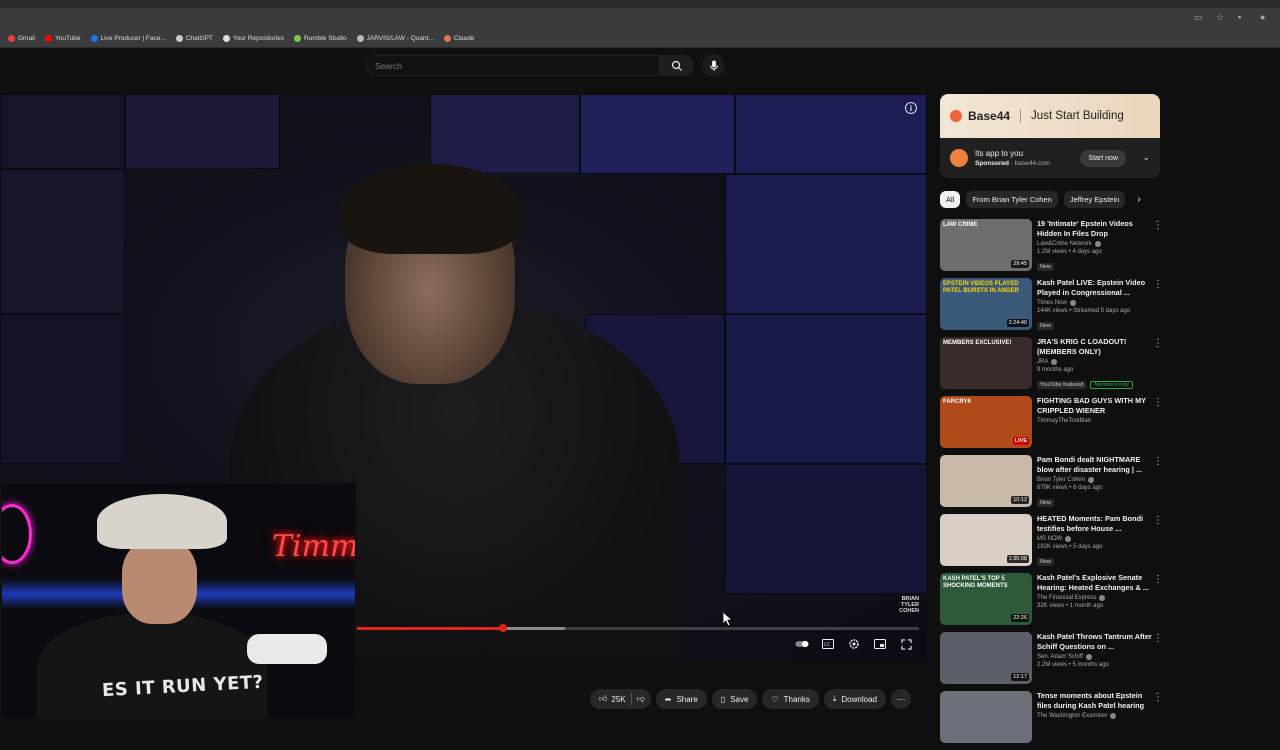 The image size is (1280, 750). What do you see at coordinates (986, 599) in the screenshot?
I see `video-thumbnail: KASH PATEL'S TOP 5 SHOCKING MOMENTS 22:26` at bounding box center [986, 599].